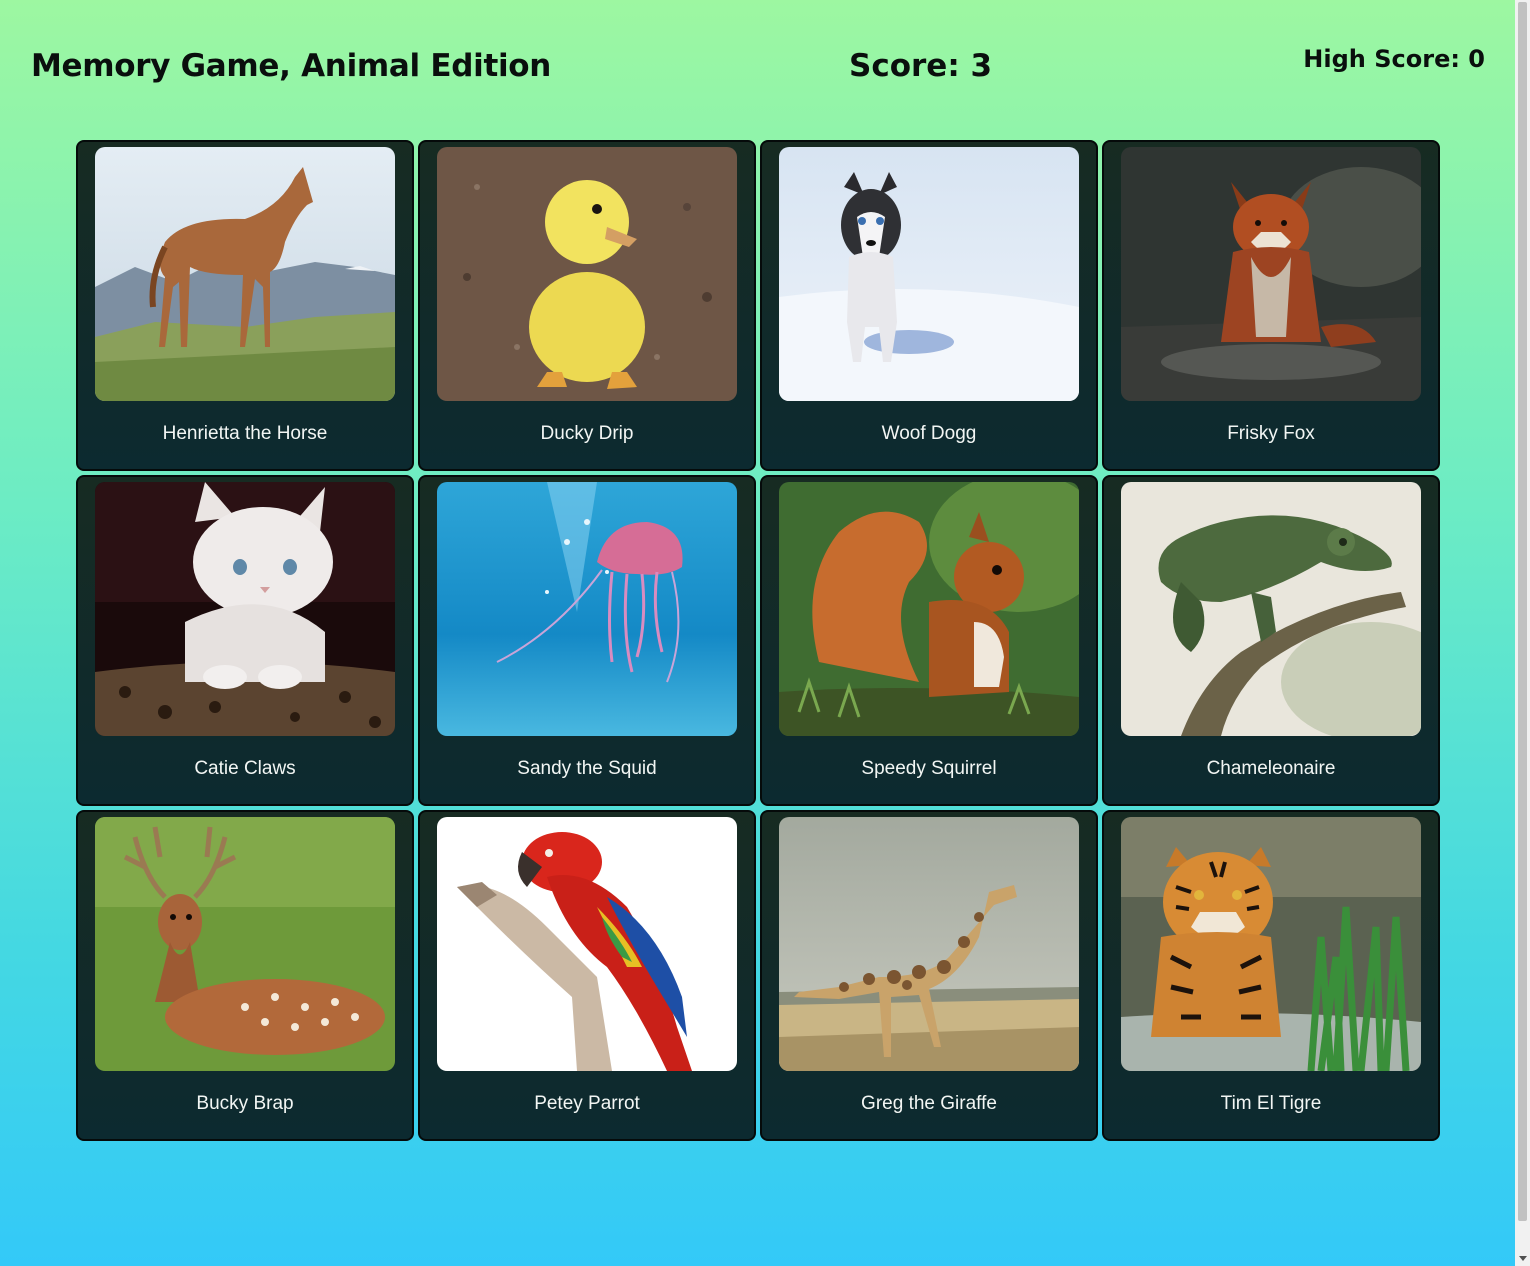 The height and width of the screenshot is (1266, 1530). Describe the element at coordinates (1271, 274) in the screenshot. I see `fox-photo` at that location.